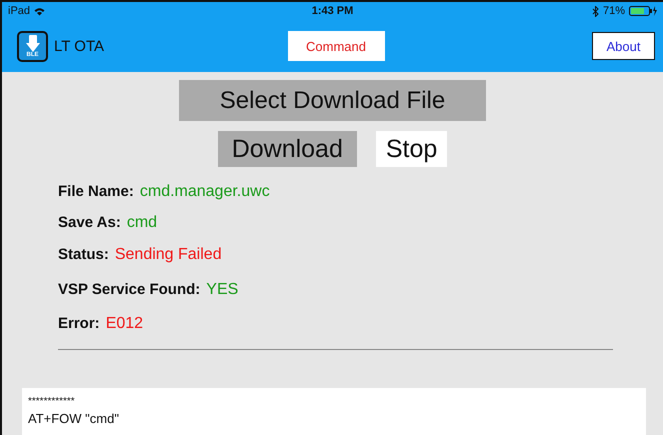 This screenshot has height=435, width=663. I want to click on app-title: LT OTA, so click(79, 46).